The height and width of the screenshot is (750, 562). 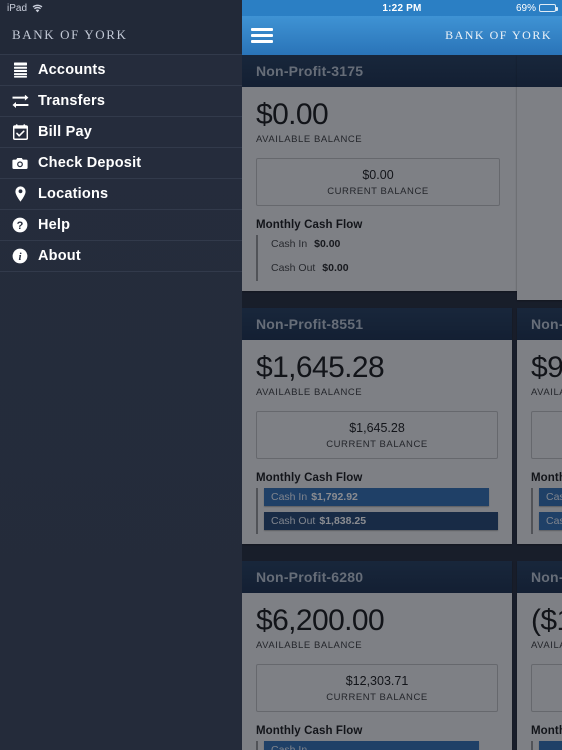 I want to click on account-card-header: Non-Profit-, so click(x=539, y=577).